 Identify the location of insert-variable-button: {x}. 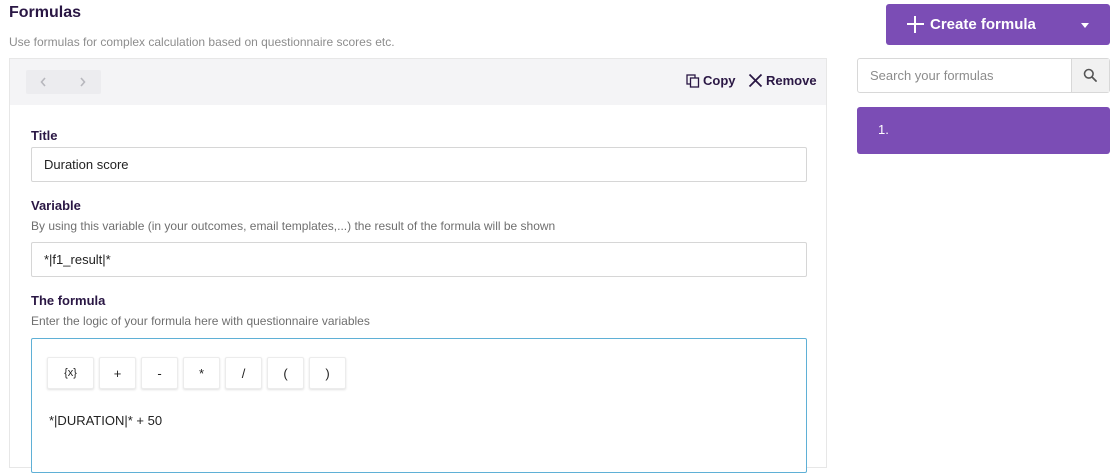
(70, 373).